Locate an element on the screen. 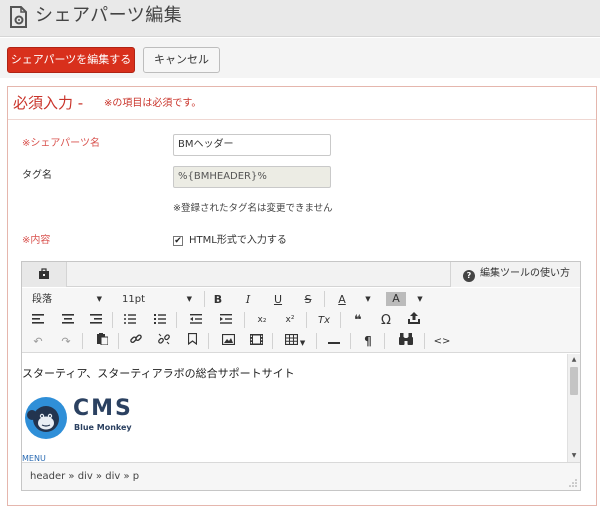 This screenshot has height=511, width=600. format-select: 段落 ▼ is located at coordinates (67, 299).